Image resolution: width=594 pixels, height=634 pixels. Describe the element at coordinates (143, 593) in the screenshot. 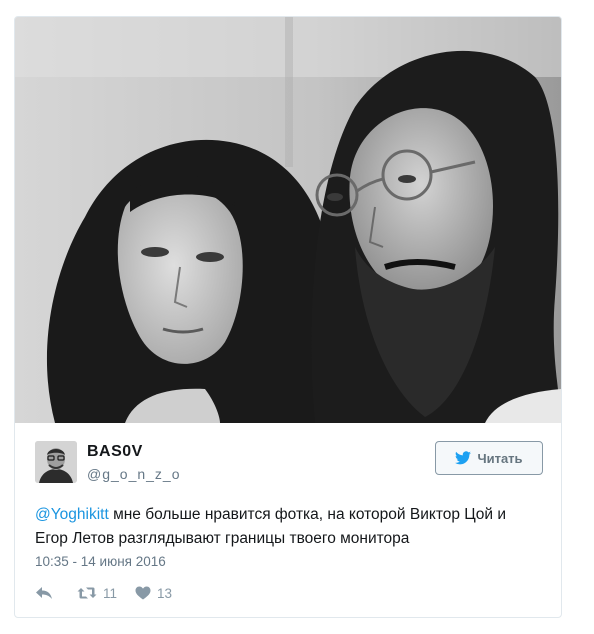

I see `heart-icon` at that location.